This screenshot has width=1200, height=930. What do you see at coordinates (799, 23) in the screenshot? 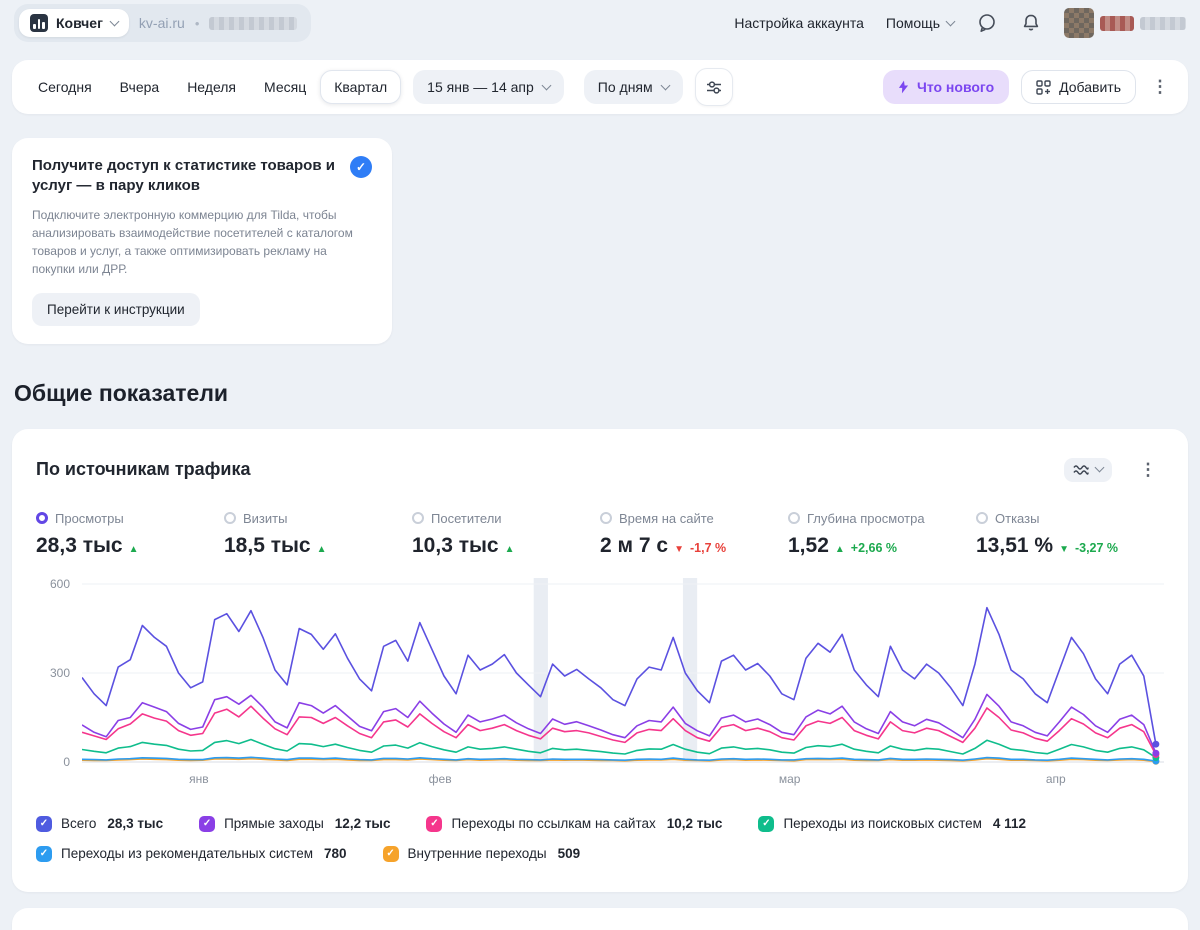
I see `account-settings-link: Настройка аккаунта` at bounding box center [799, 23].